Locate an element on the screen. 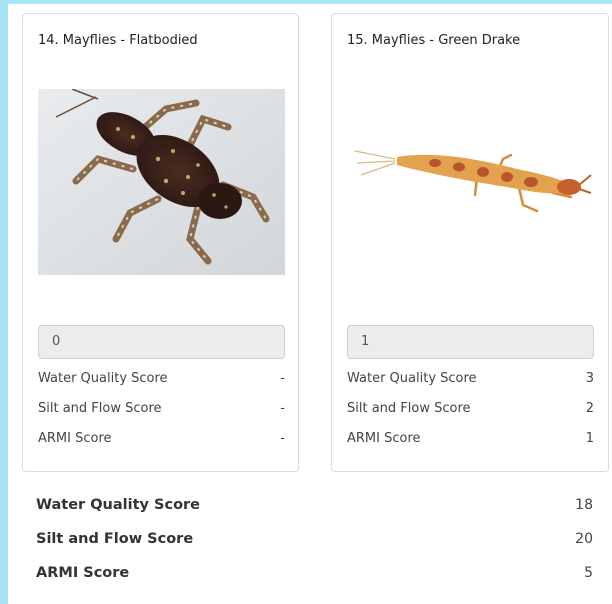 The height and width of the screenshot is (604, 612). total-label: Silt and Flow Score is located at coordinates (115, 539).